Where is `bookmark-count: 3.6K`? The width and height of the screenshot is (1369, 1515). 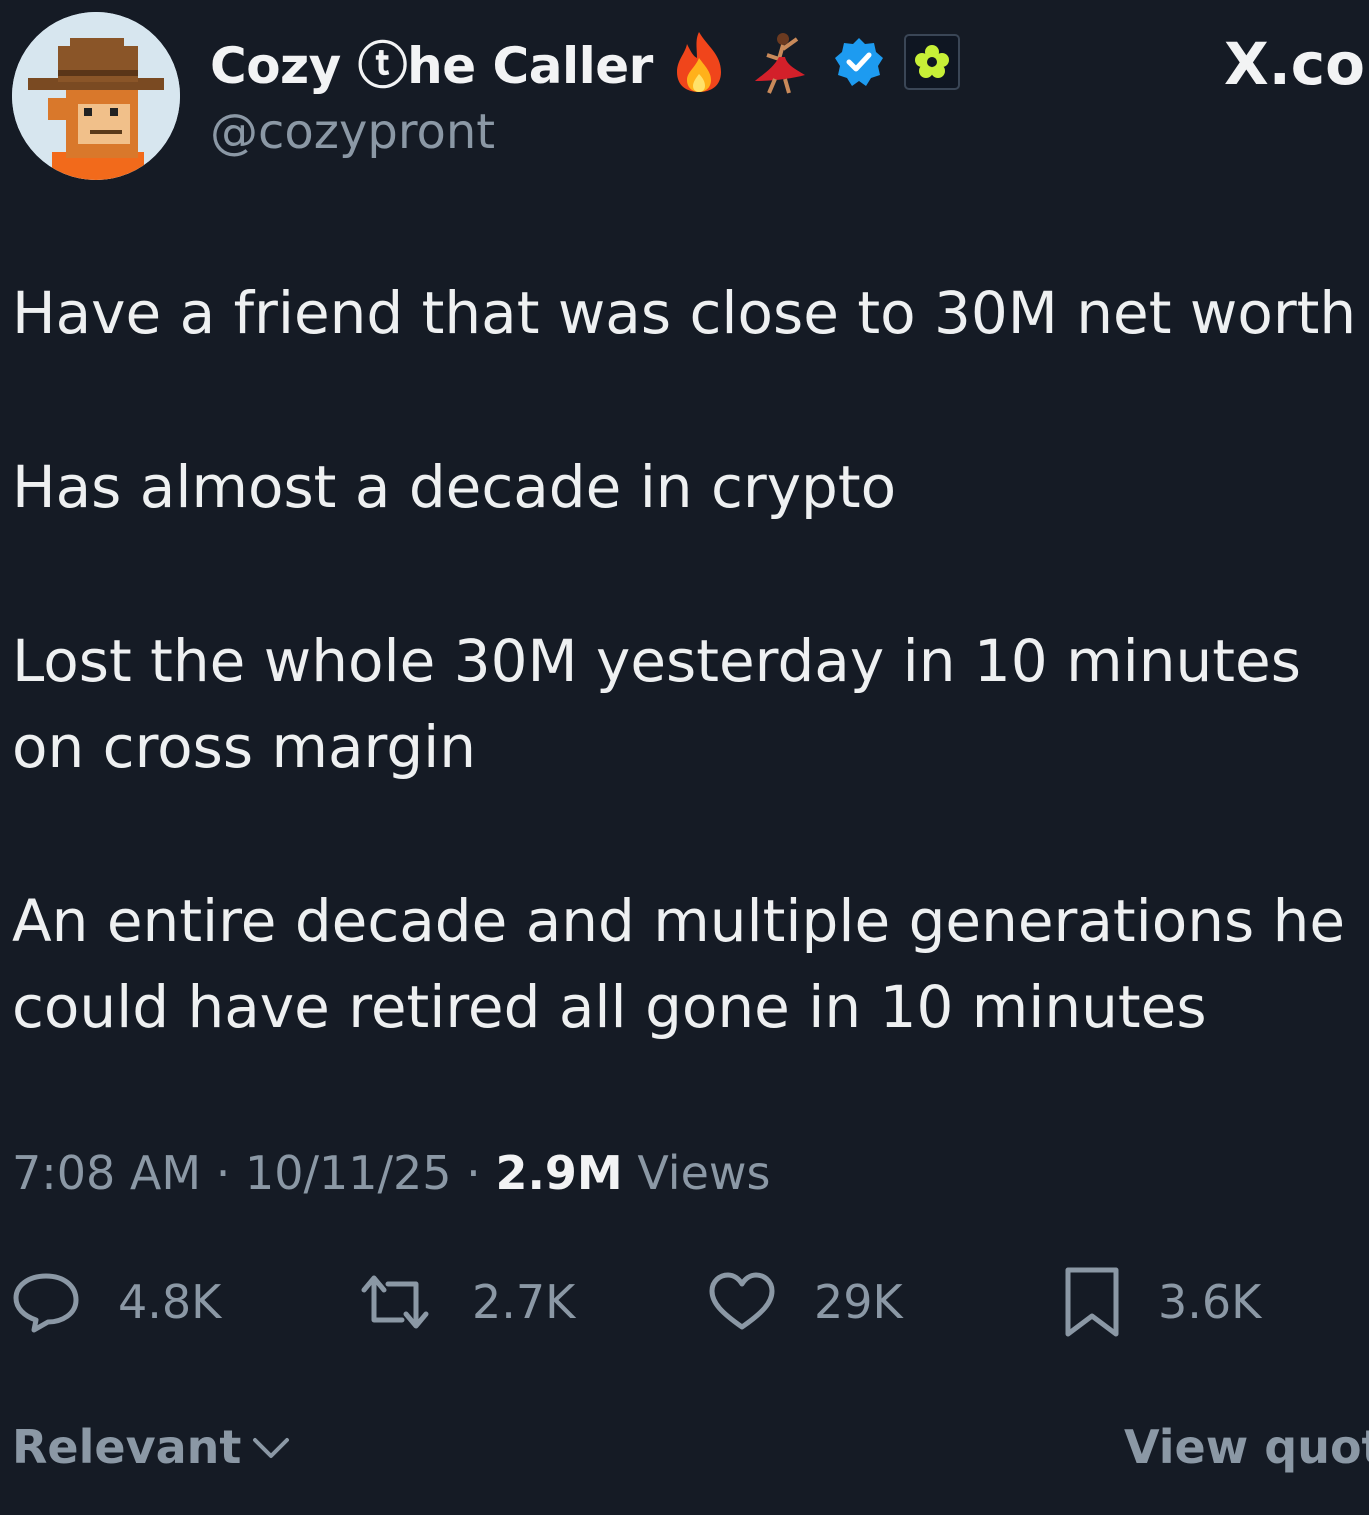 bookmark-count: 3.6K is located at coordinates (1210, 1302).